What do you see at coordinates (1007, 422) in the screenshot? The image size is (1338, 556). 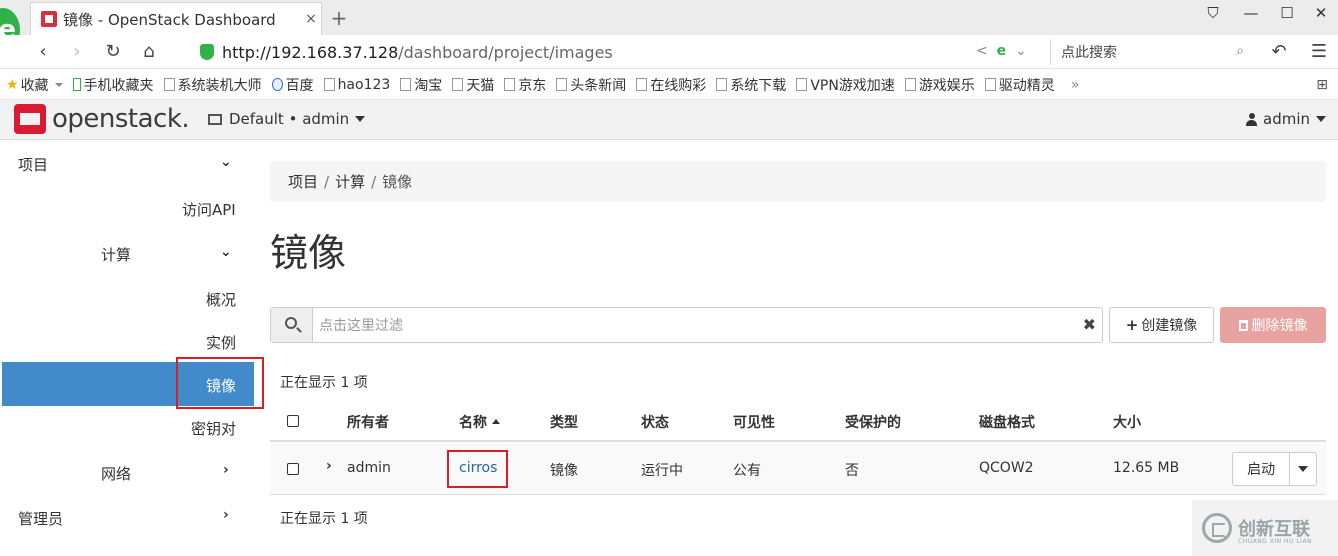 I see `column-disk-format: 磁盘格式` at bounding box center [1007, 422].